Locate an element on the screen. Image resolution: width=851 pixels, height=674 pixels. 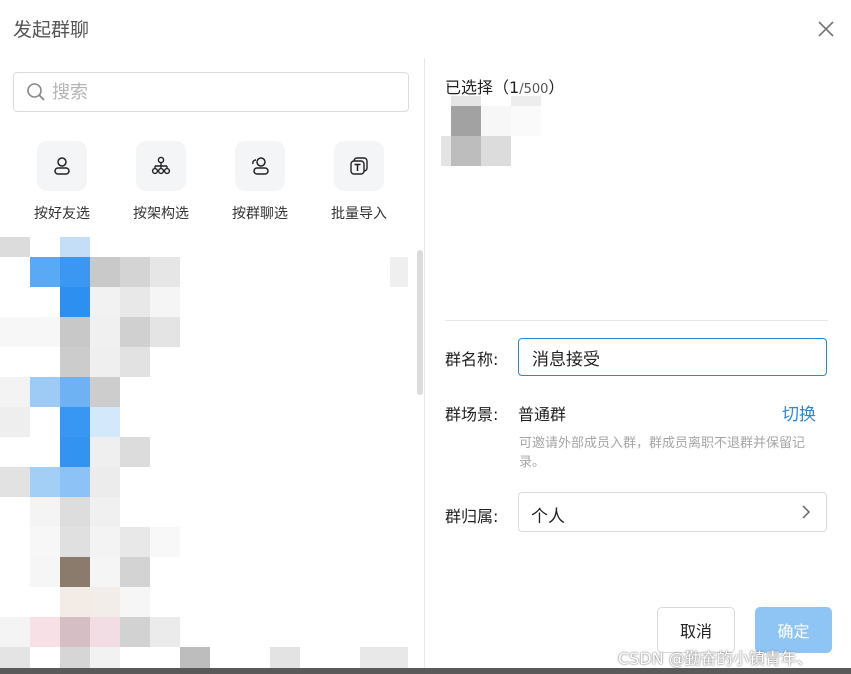
selected-member-avatar is located at coordinates (491, 131).